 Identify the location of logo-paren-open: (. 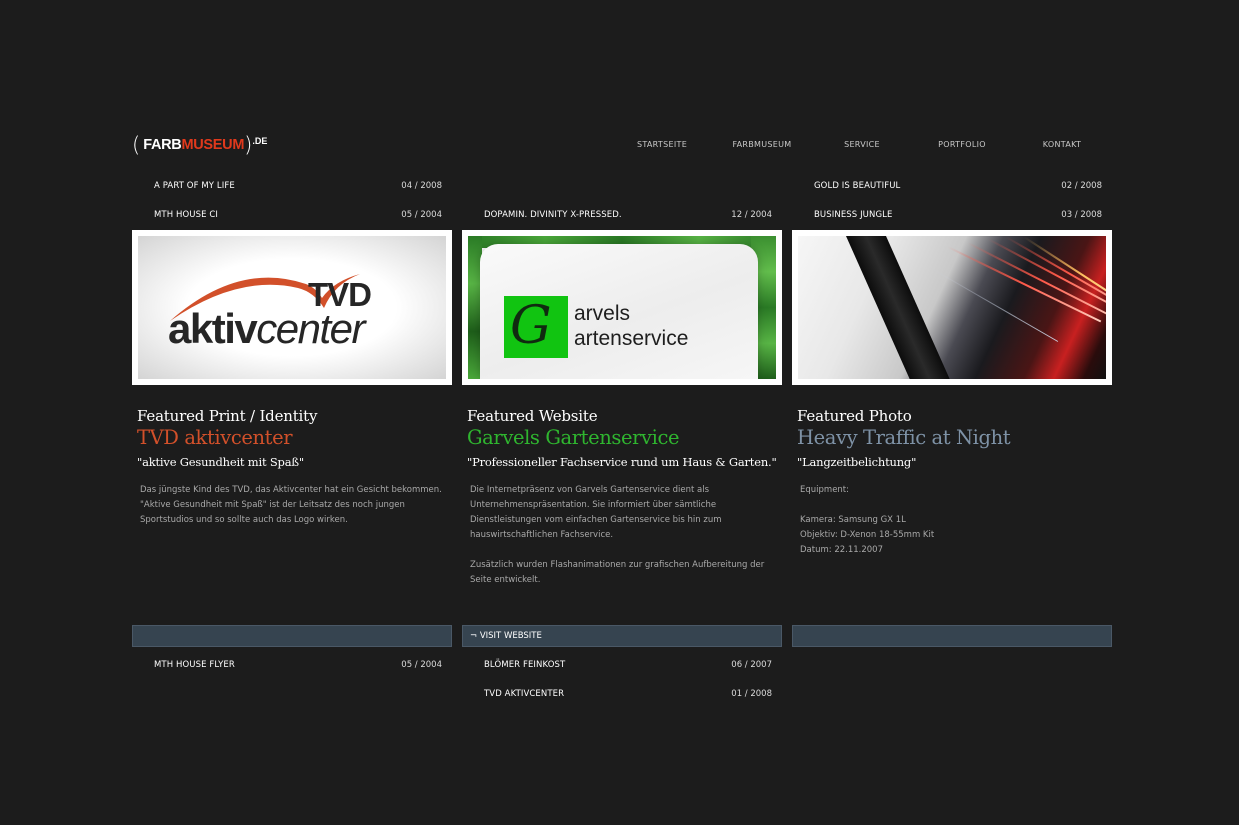
(136, 144).